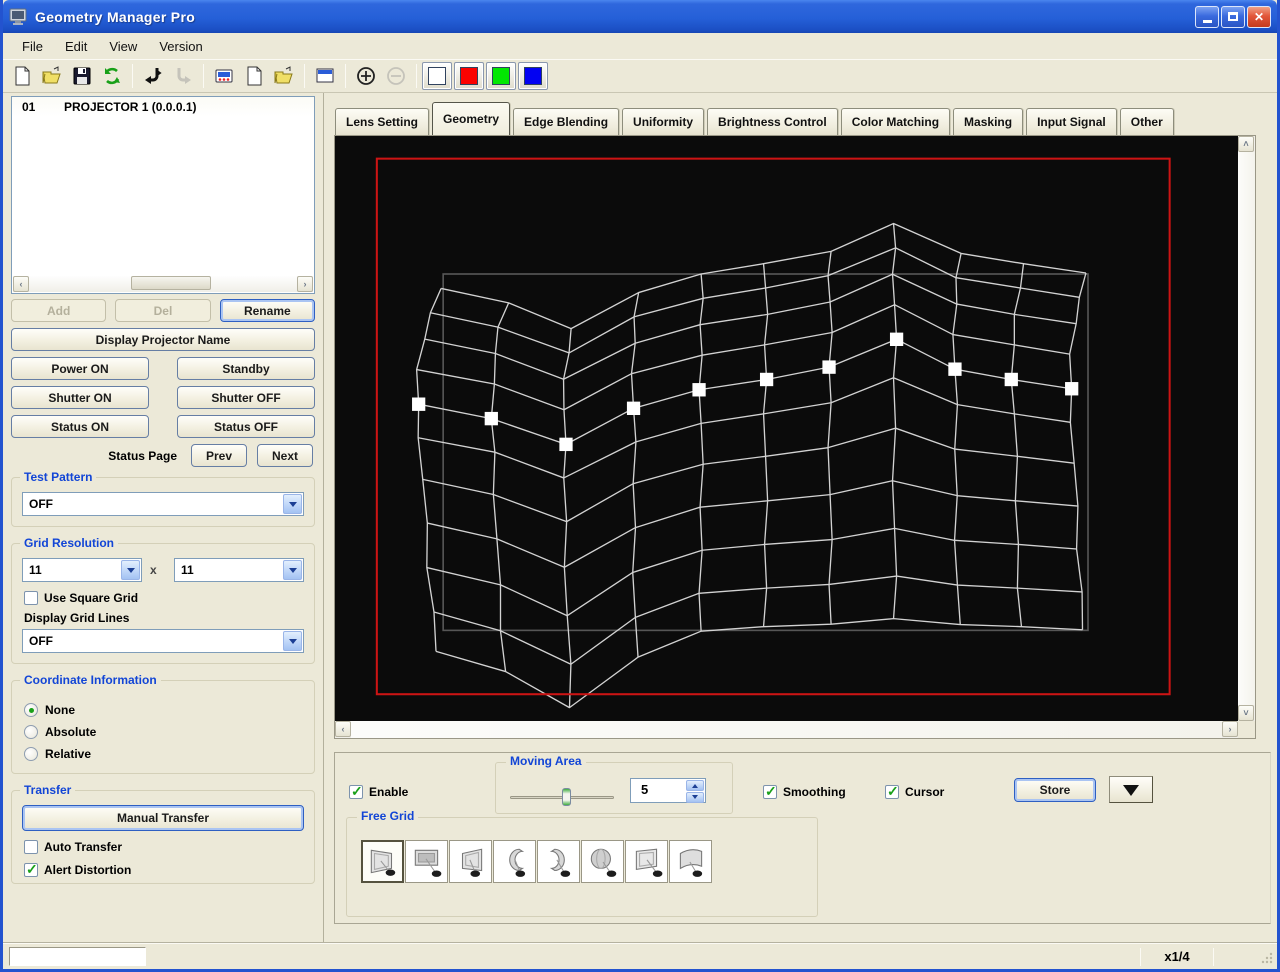  What do you see at coordinates (80, 426) in the screenshot?
I see `status-on-button: Status ON` at bounding box center [80, 426].